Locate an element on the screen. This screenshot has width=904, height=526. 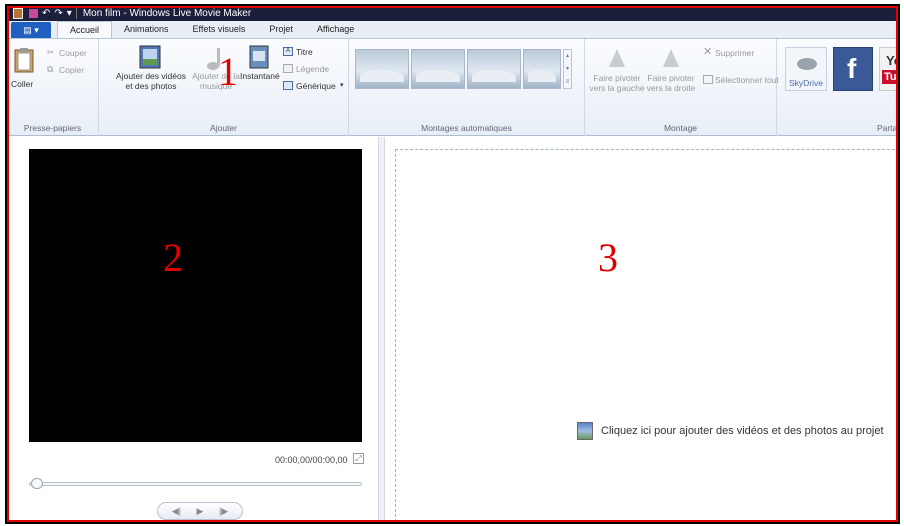
select-all-label: Sélectionner tout is located at coordinates (747, 80).